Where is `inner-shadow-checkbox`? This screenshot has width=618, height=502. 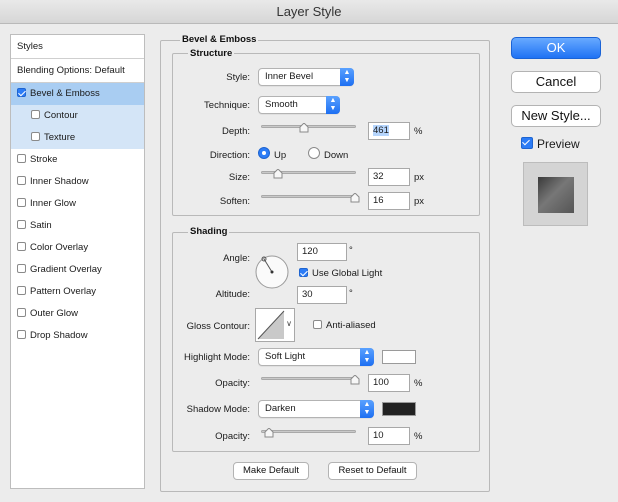
inner-shadow-checkbox is located at coordinates (21, 180).